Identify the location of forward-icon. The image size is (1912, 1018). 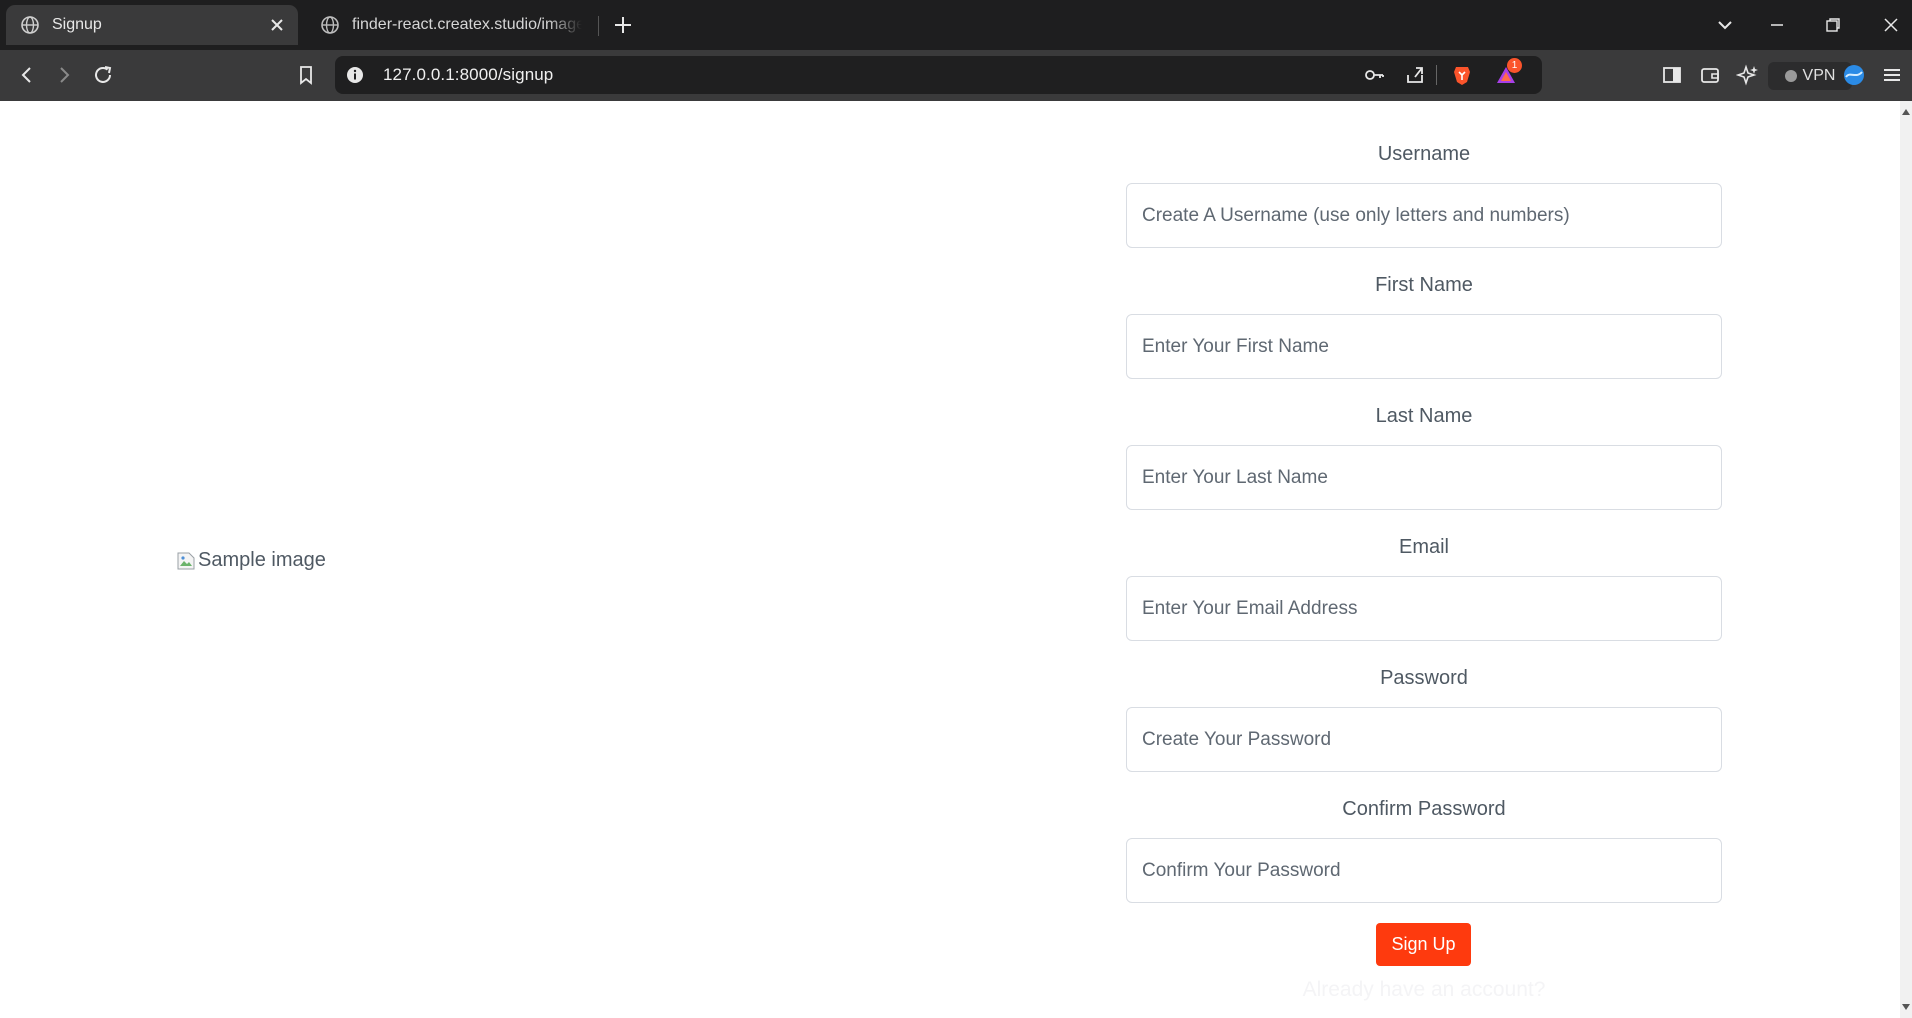
(64, 75).